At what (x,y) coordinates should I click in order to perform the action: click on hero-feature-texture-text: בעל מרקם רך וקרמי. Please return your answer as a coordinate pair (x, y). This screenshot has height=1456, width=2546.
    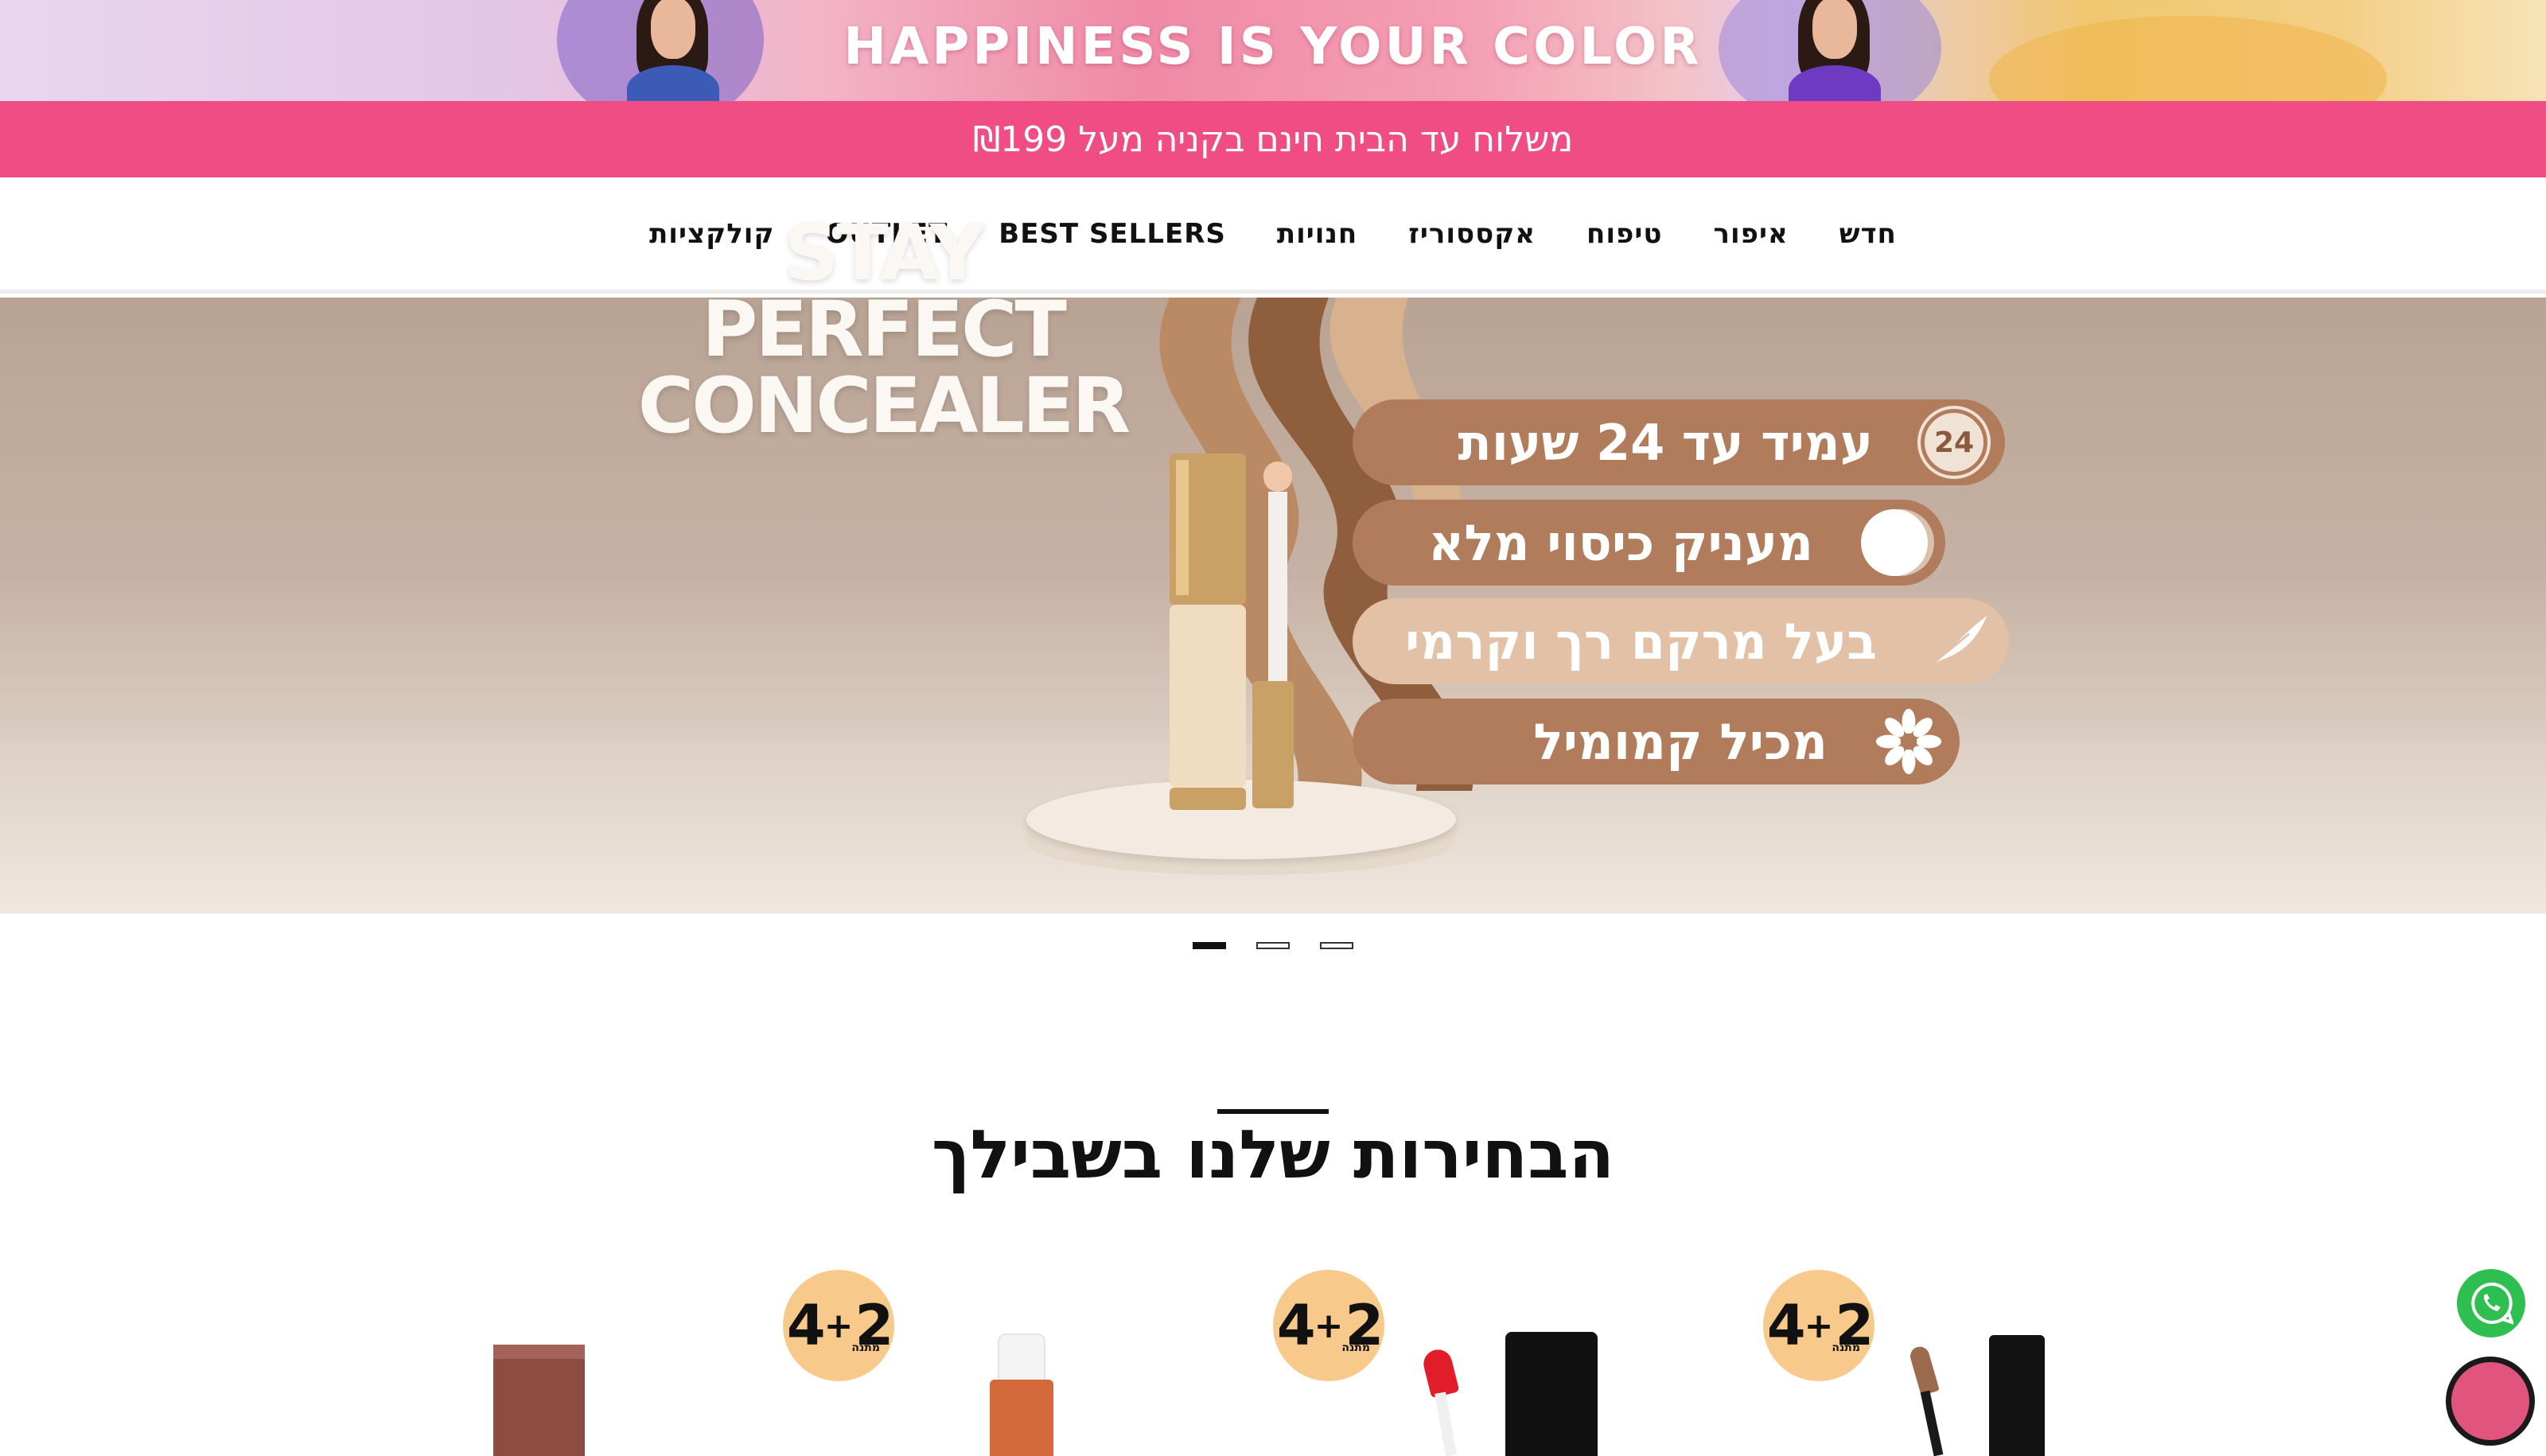
    Looking at the image, I should click on (1641, 641).